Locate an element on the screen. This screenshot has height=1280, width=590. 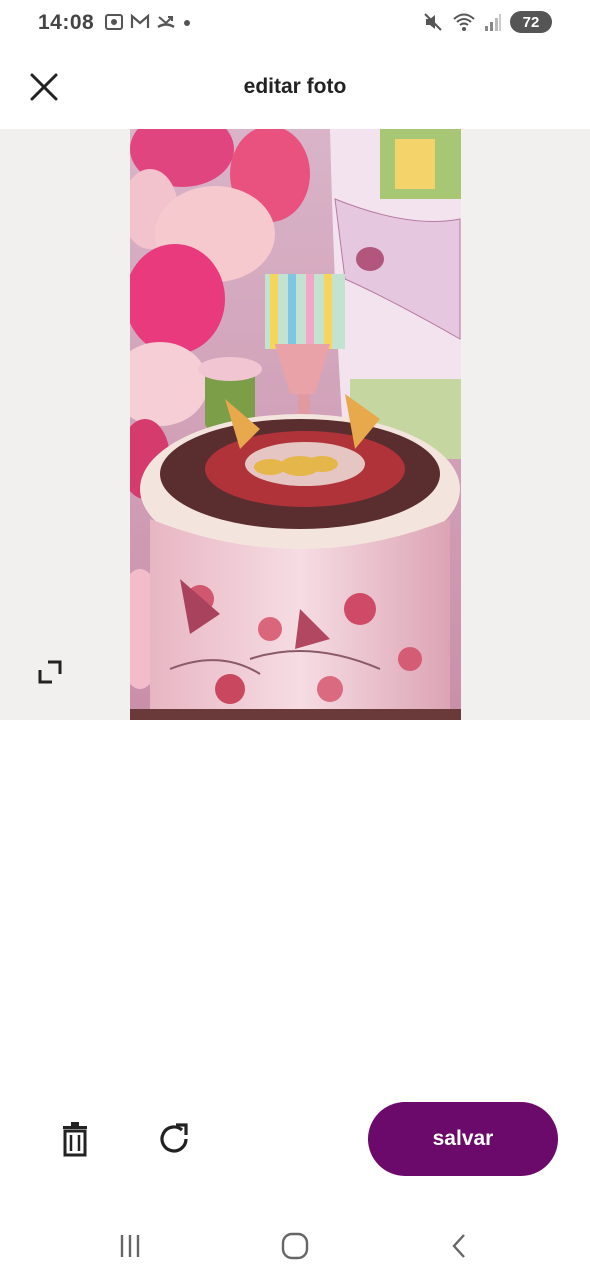
expand-button is located at coordinates (50, 672).